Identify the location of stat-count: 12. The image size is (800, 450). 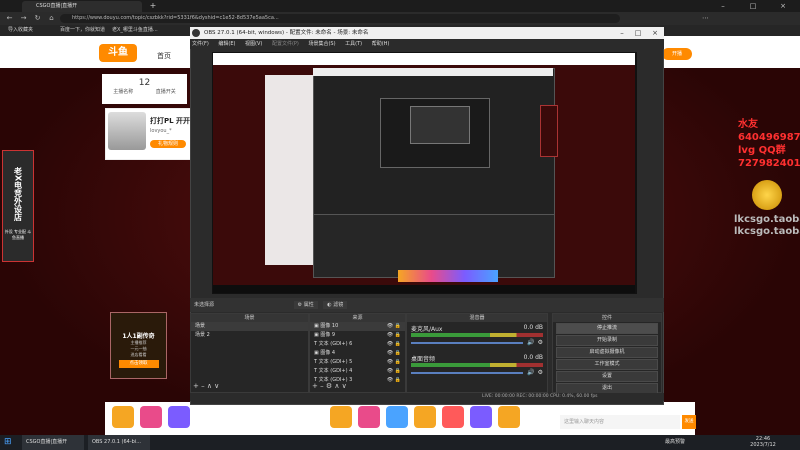
(144, 83).